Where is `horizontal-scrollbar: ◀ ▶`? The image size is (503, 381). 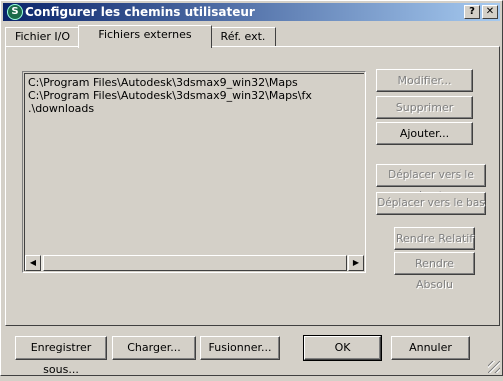
horizontal-scrollbar: ◀ ▶ is located at coordinates (194, 263).